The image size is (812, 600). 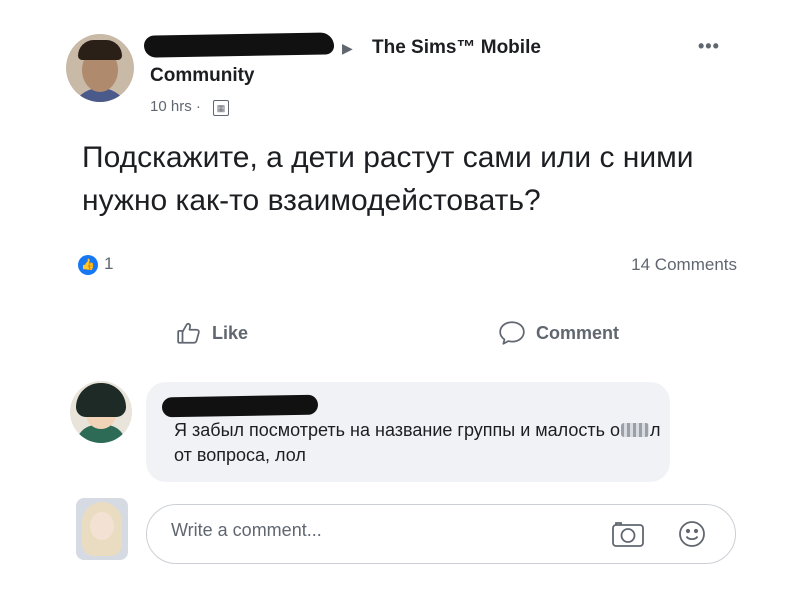 What do you see at coordinates (202, 76) in the screenshot?
I see `group-name-suffix: Community` at bounding box center [202, 76].